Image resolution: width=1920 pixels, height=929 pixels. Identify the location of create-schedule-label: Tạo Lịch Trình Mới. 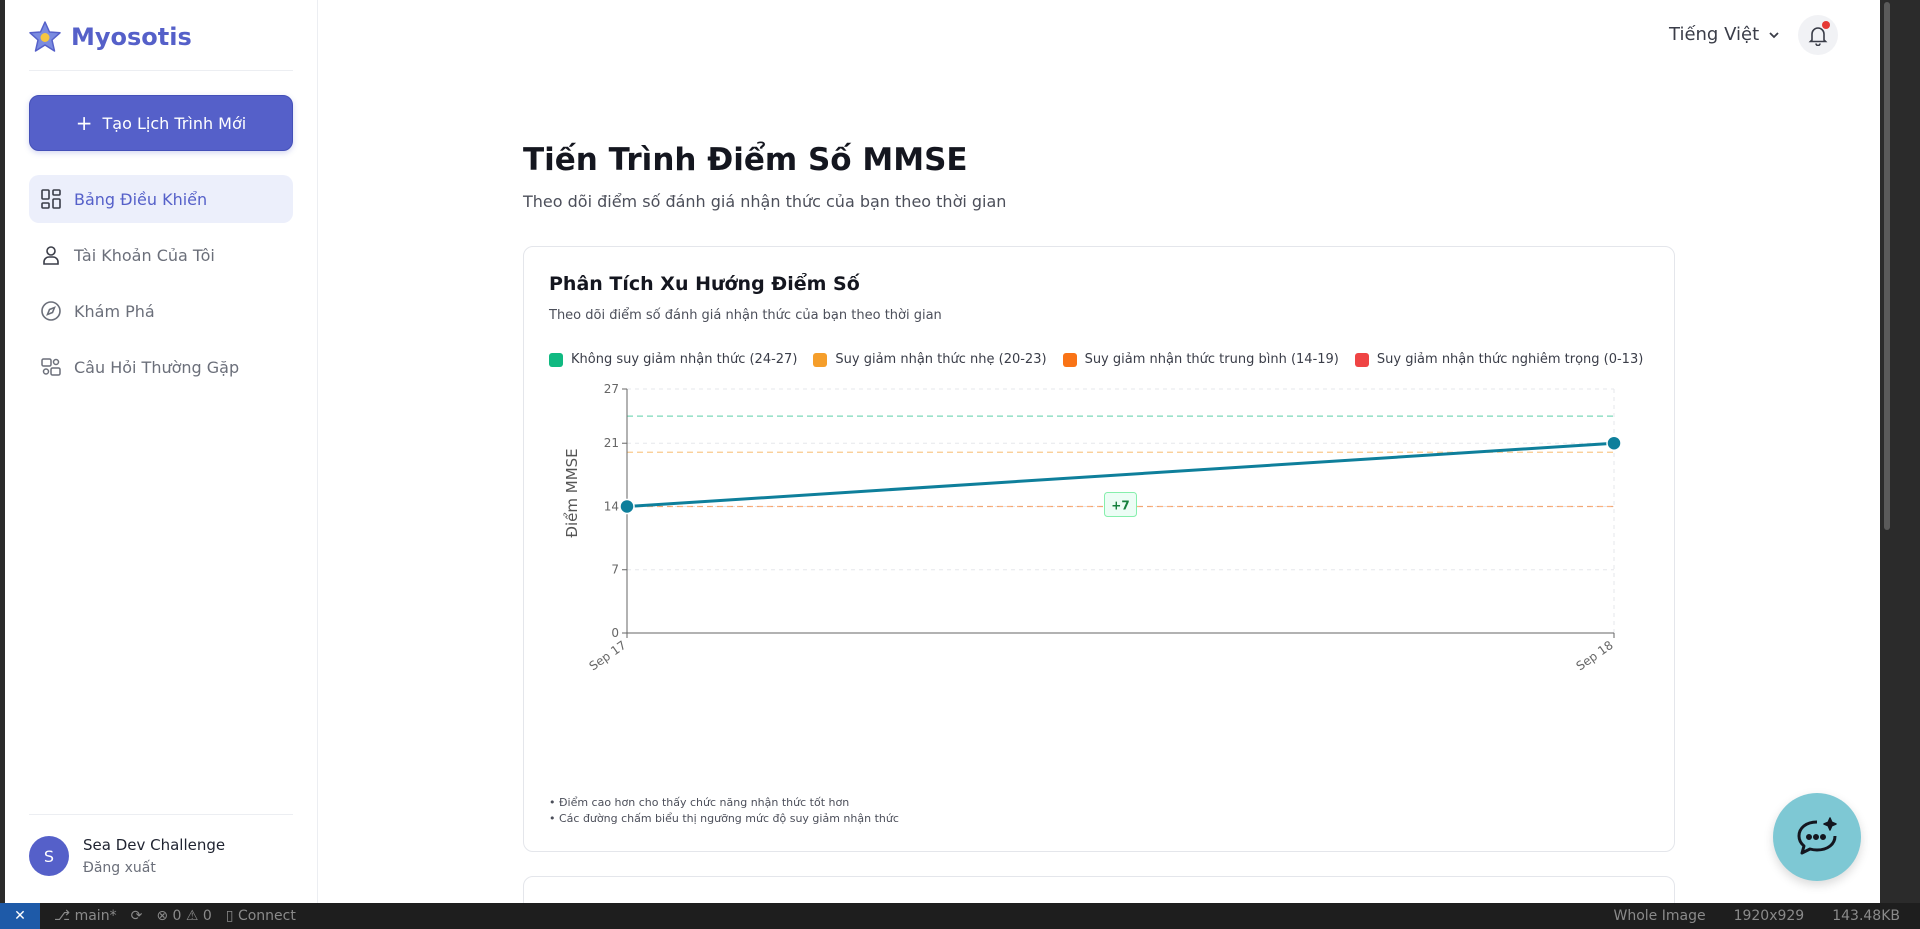
(174, 123).